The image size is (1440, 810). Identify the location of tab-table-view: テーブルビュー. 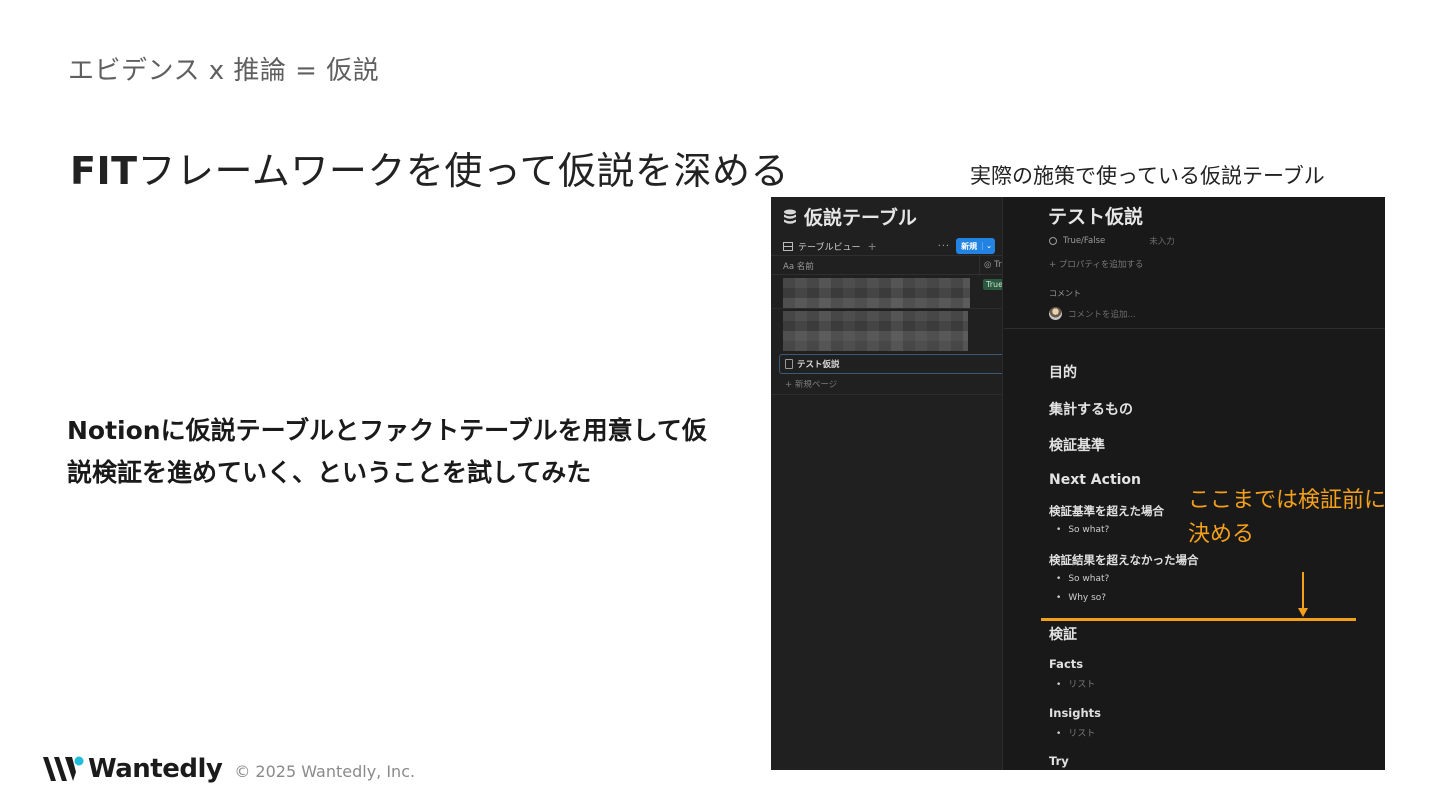
(829, 246).